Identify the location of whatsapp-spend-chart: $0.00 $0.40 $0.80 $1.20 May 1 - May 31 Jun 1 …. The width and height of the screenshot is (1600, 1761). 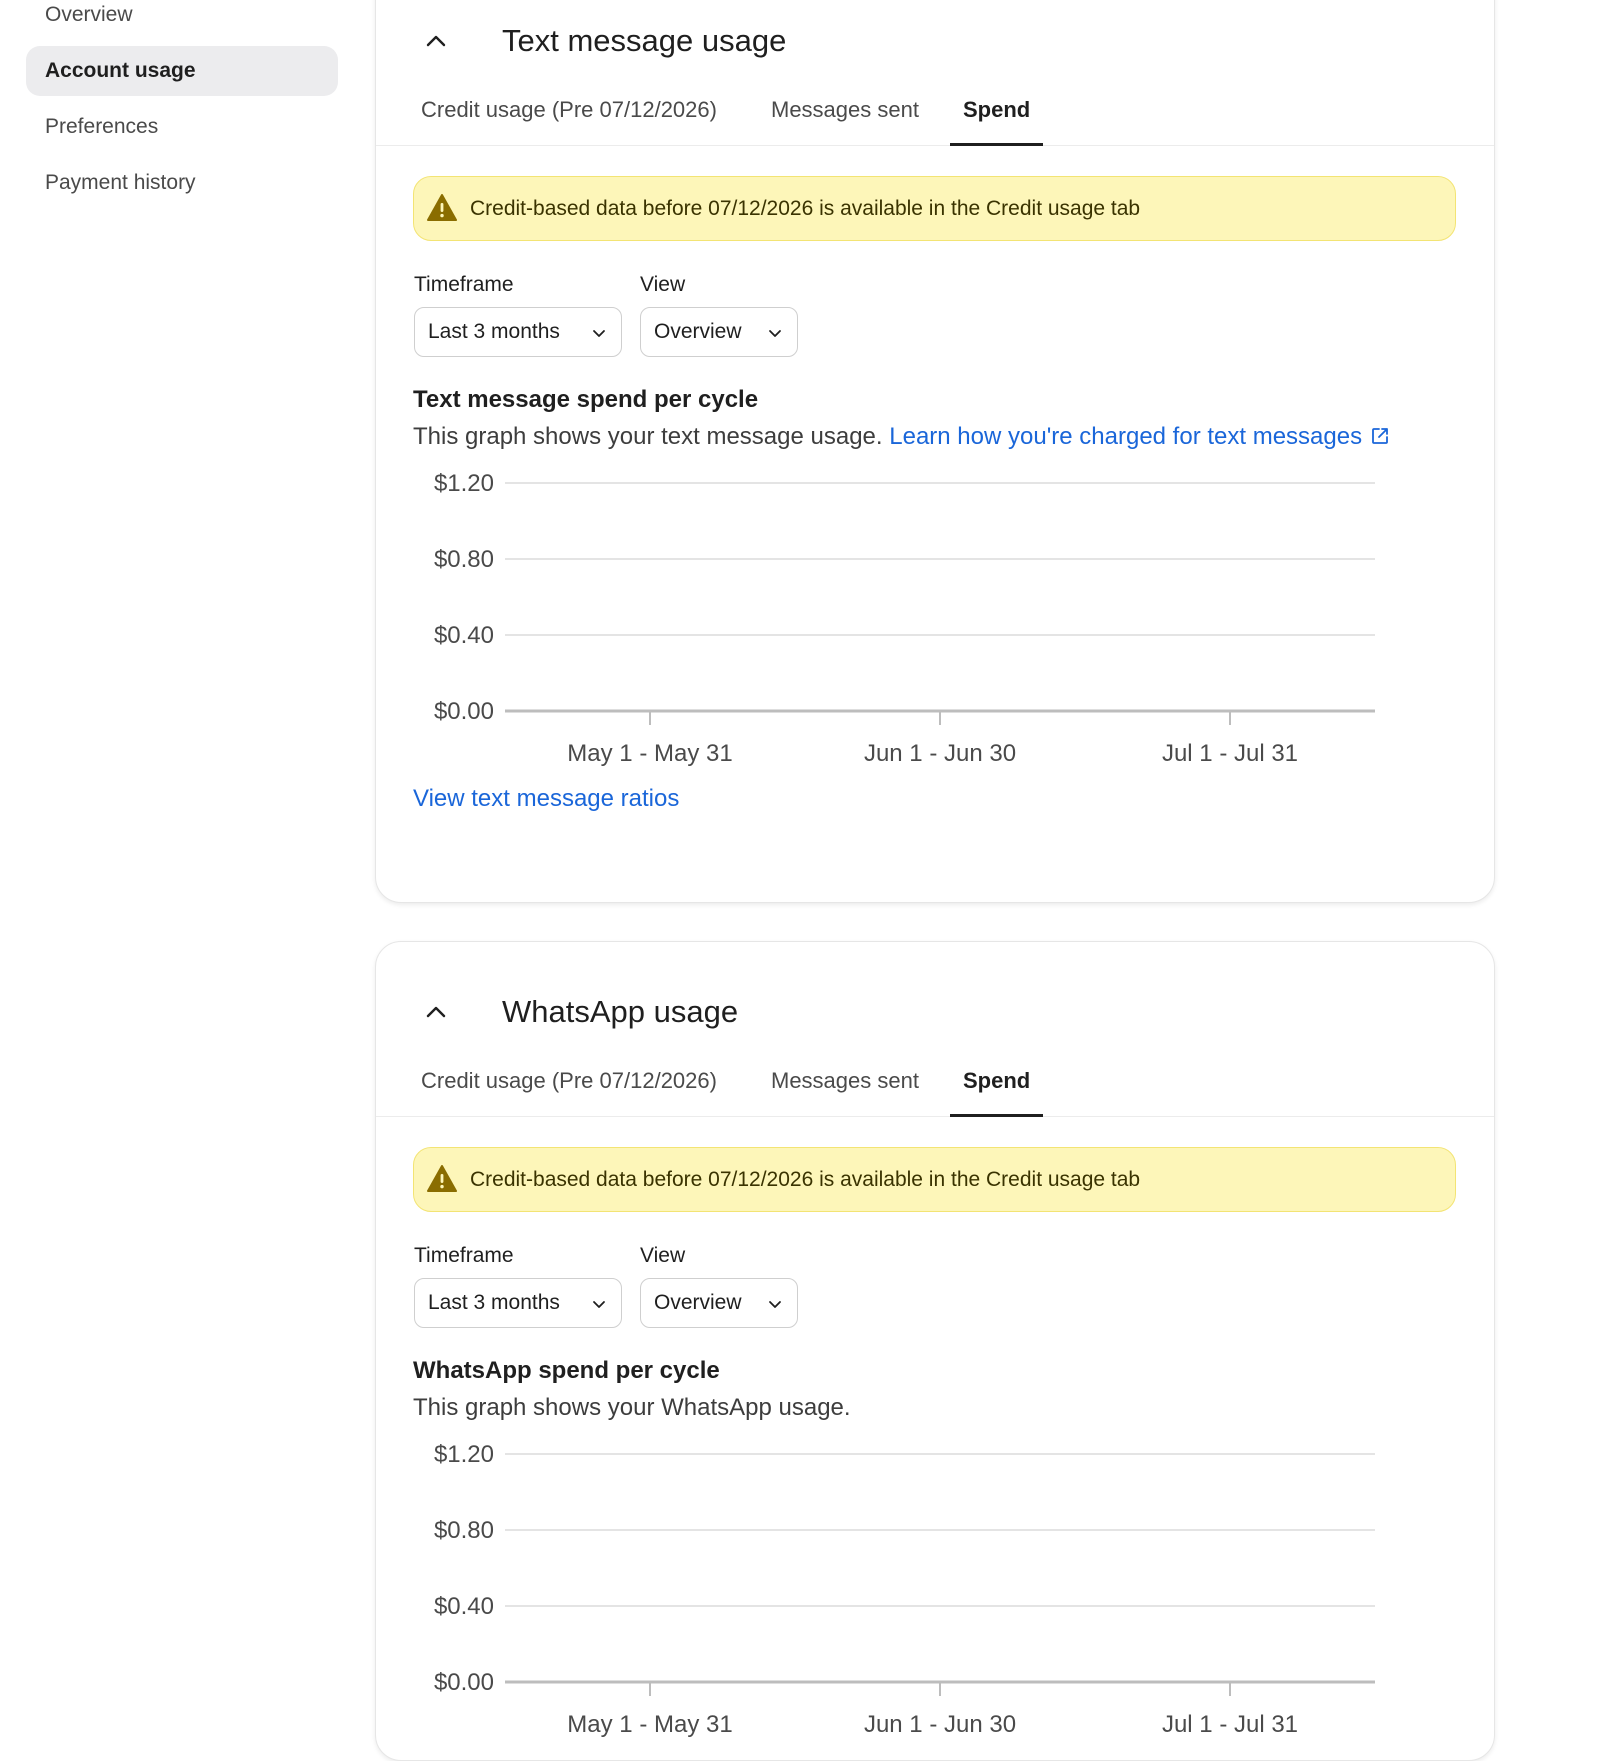
(936, 1590).